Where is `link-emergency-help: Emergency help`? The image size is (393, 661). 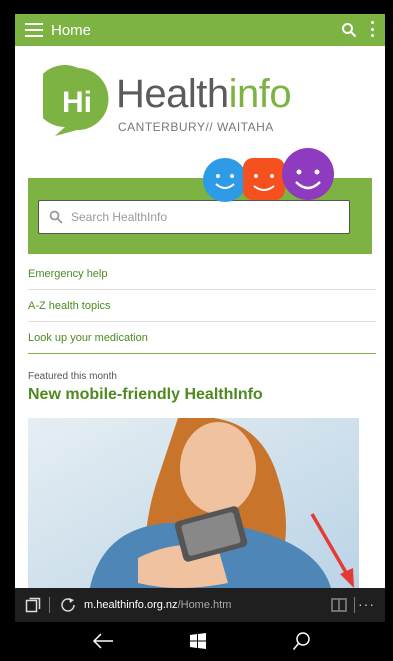
link-emergency-help: Emergency help is located at coordinates (202, 274).